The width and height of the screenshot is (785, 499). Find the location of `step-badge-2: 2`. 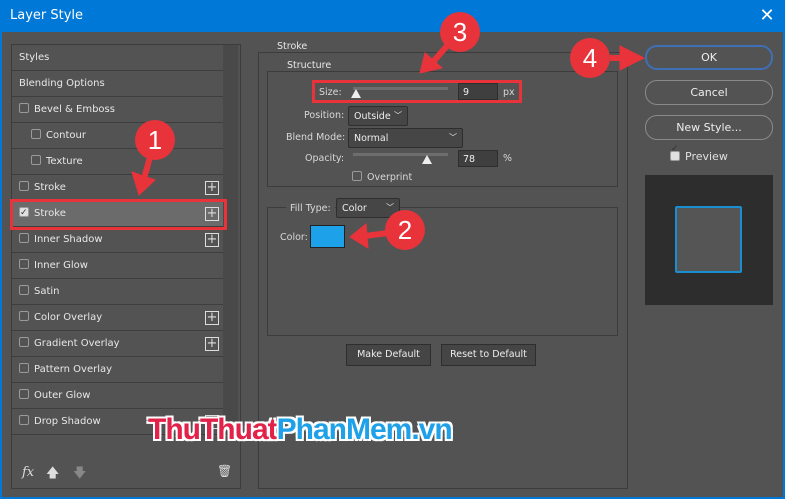

step-badge-2: 2 is located at coordinates (405, 230).